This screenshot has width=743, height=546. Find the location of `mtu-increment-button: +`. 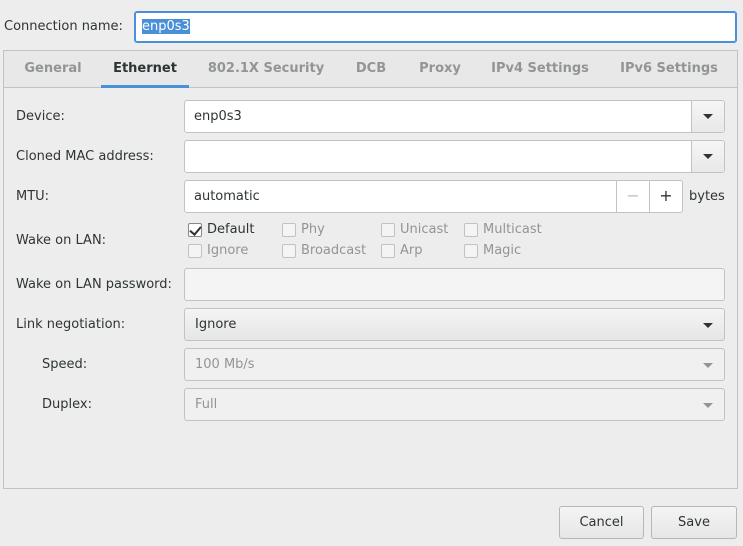

mtu-increment-button: + is located at coordinates (665, 196).